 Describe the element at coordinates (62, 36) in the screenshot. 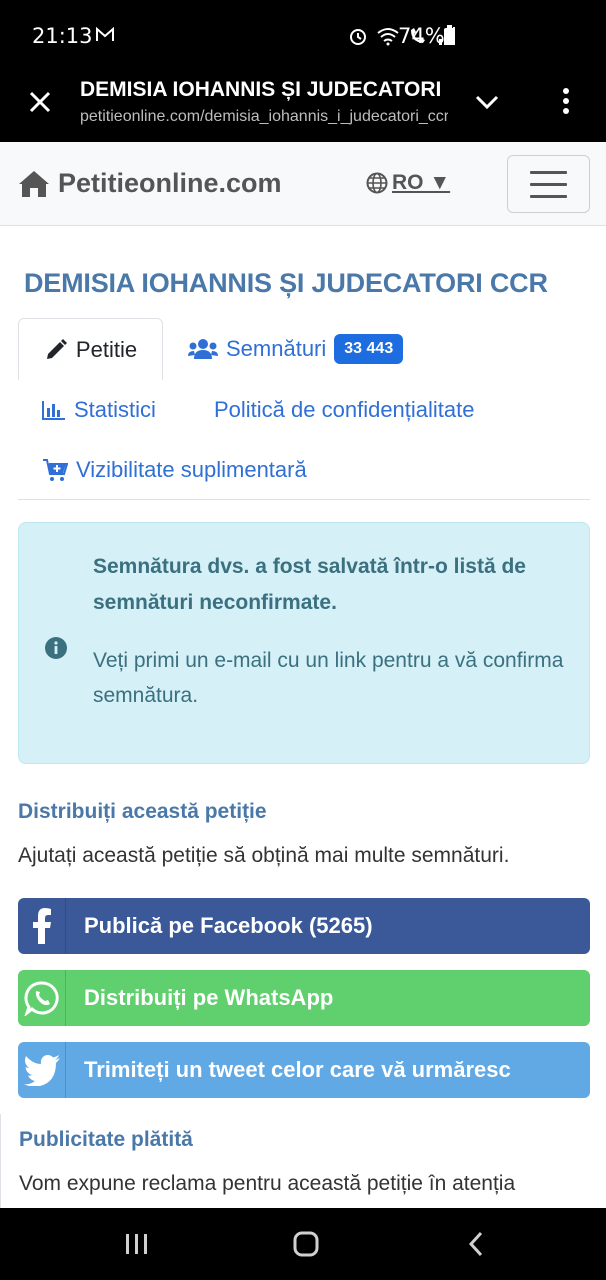

I see `status-time: 21:13` at that location.